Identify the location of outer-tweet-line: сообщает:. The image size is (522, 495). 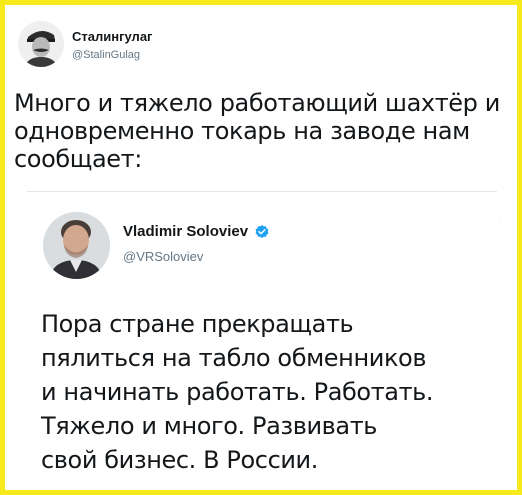
(78, 159).